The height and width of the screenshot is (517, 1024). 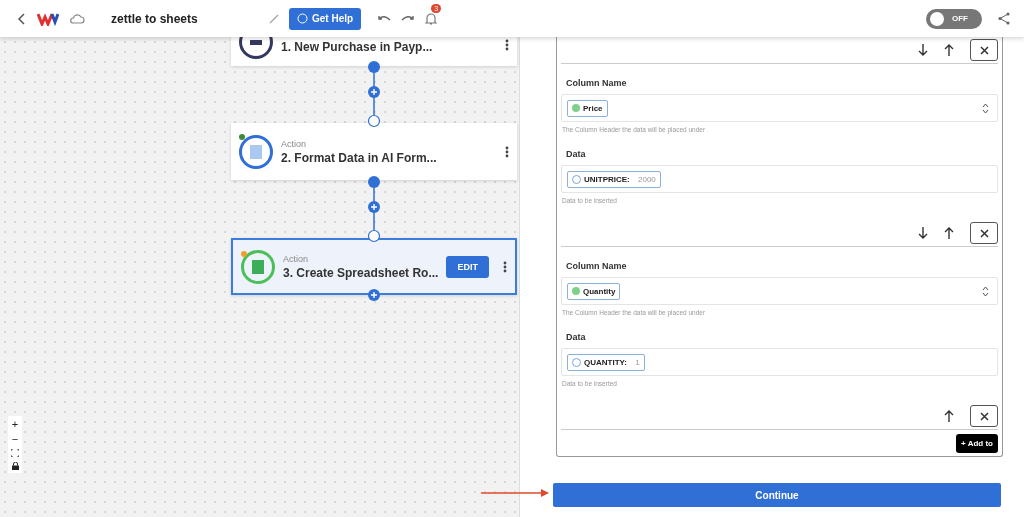 I want to click on data-chip: UNITPRICE: 2000, so click(x=614, y=179).